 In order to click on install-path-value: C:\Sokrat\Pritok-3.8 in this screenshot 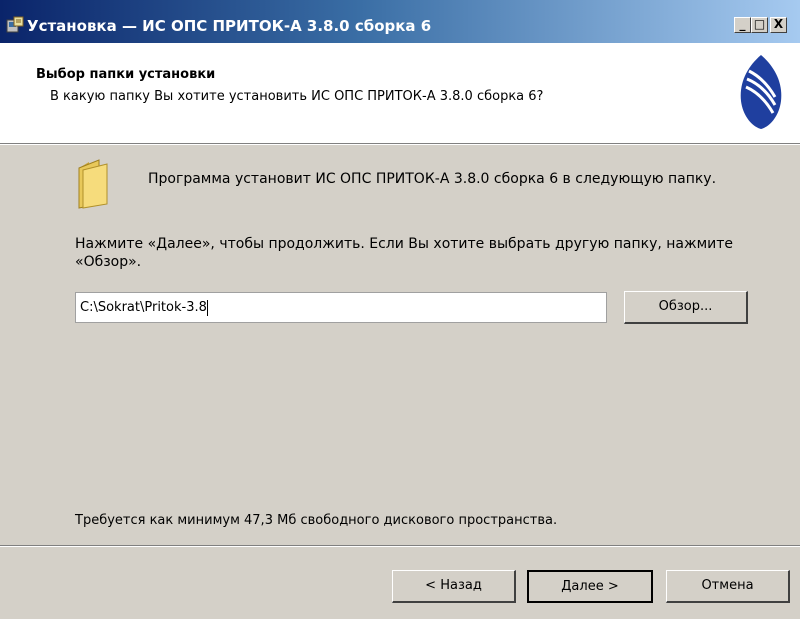, I will do `click(143, 307)`.